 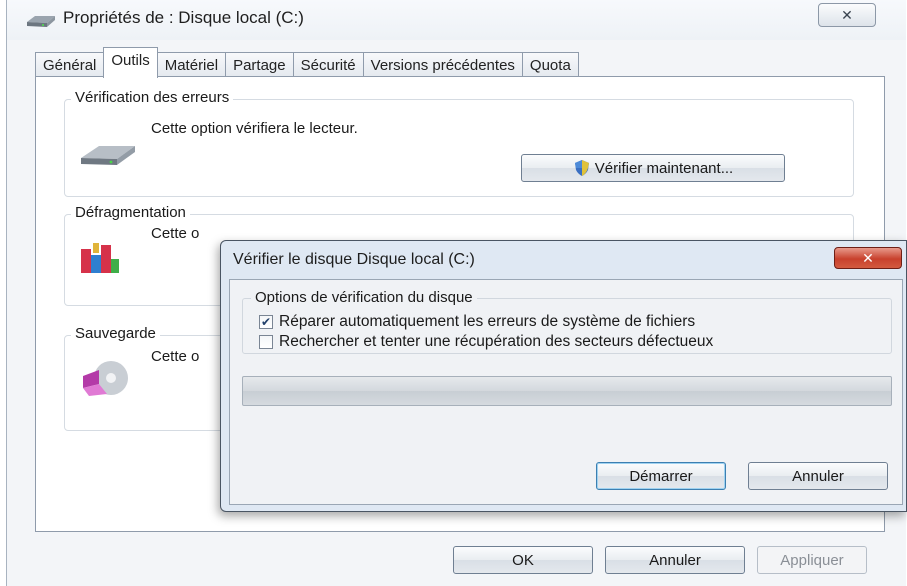 I want to click on checkmark-icon: ✔, so click(x=266, y=322).